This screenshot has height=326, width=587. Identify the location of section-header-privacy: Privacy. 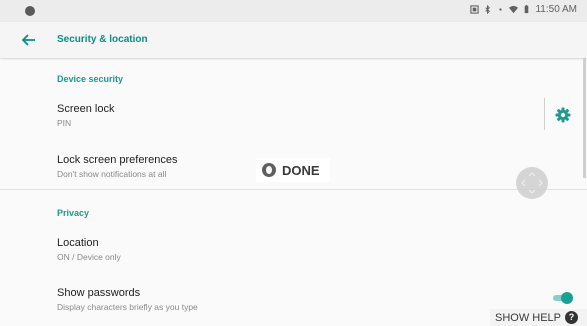
(73, 213).